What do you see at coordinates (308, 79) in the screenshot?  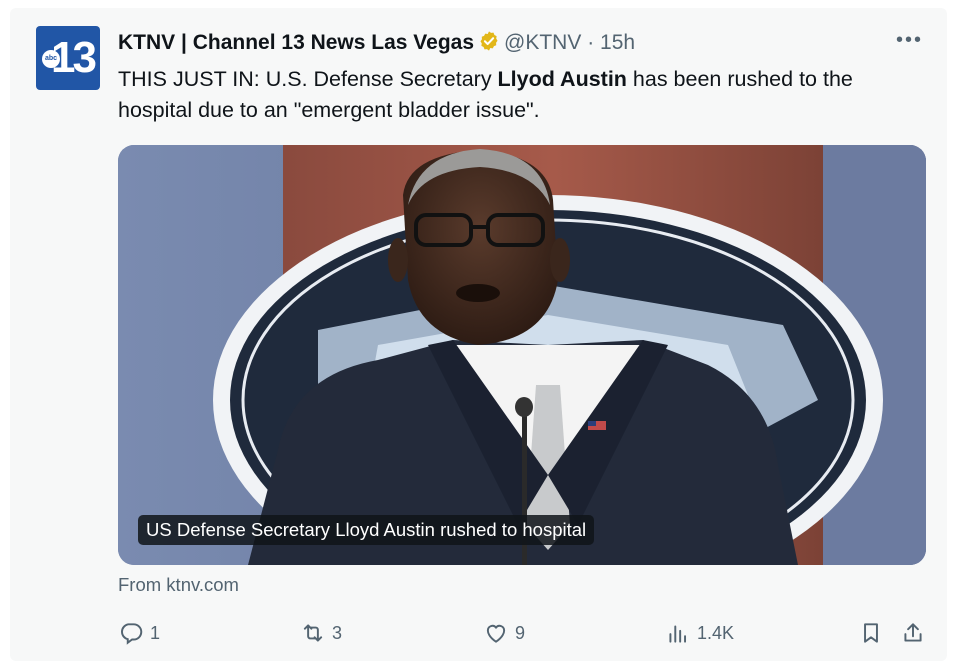 I see `tweet-text-part1: THIS JUST IN: U.S. Defense Secretary` at bounding box center [308, 79].